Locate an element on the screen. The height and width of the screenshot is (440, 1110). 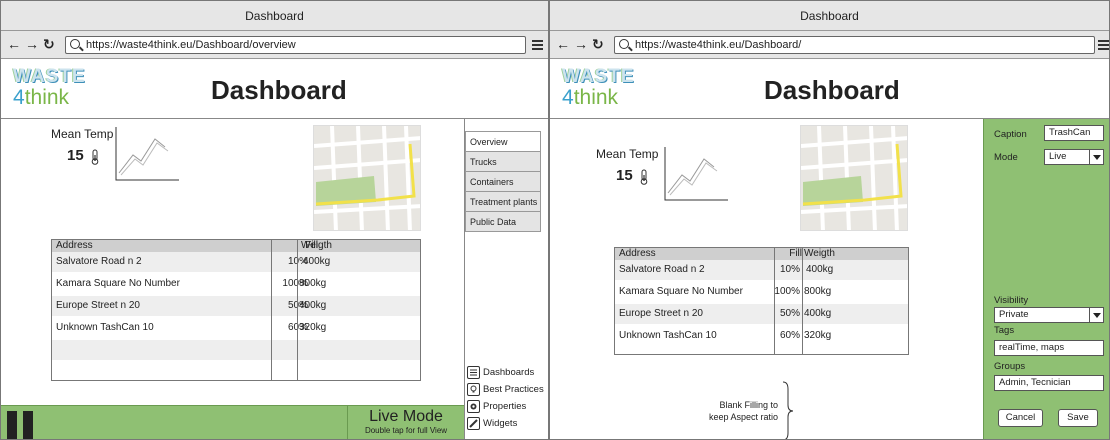
live-mode-panel: Live Mode Double tap for full View is located at coordinates (405, 422).